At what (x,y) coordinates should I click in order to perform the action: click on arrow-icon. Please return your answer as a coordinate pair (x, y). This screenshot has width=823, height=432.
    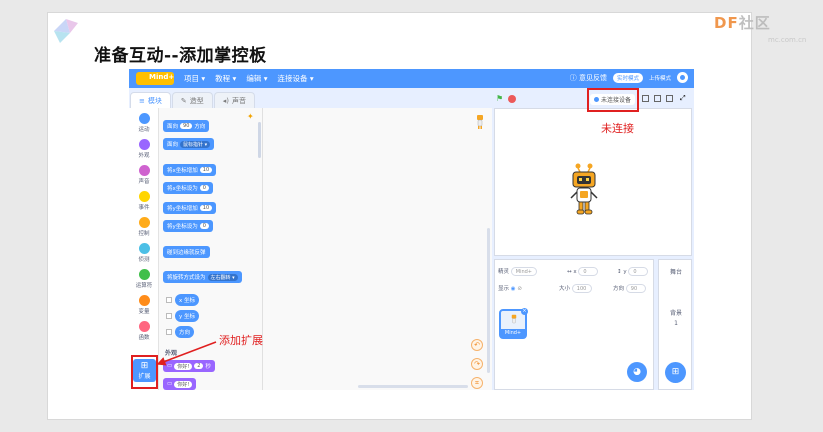
    Looking at the image, I should click on (186, 353).